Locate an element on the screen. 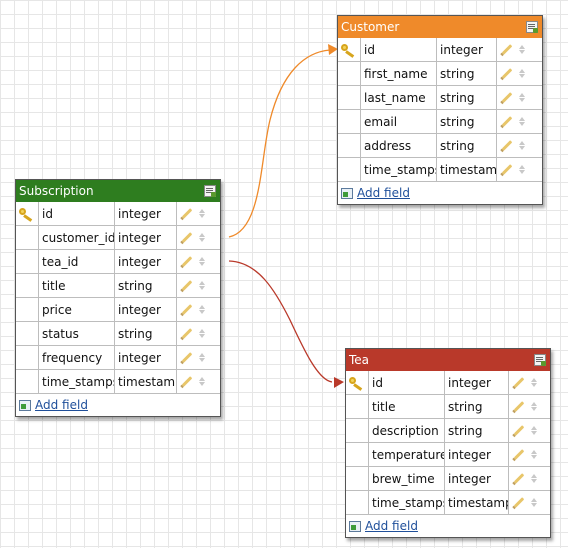 This screenshot has height=548, width=568. field-name: description is located at coordinates (406, 430).